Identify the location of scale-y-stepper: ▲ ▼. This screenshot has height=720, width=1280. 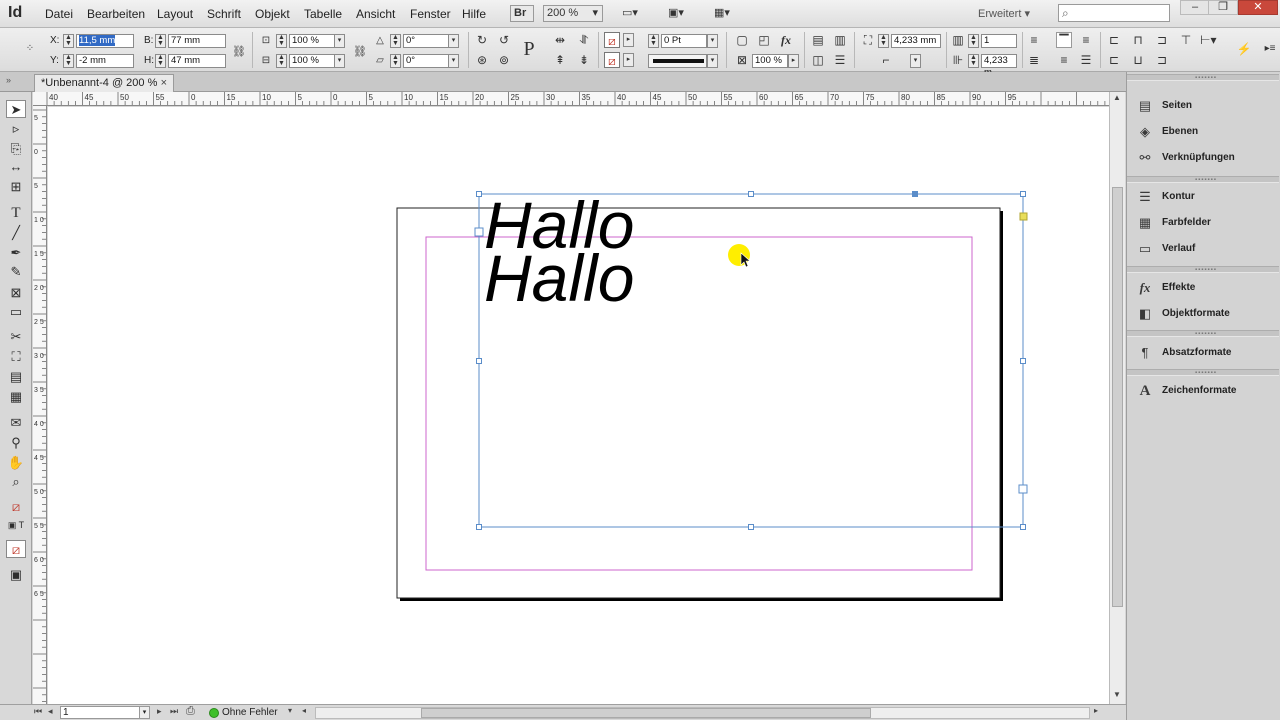
(281, 61).